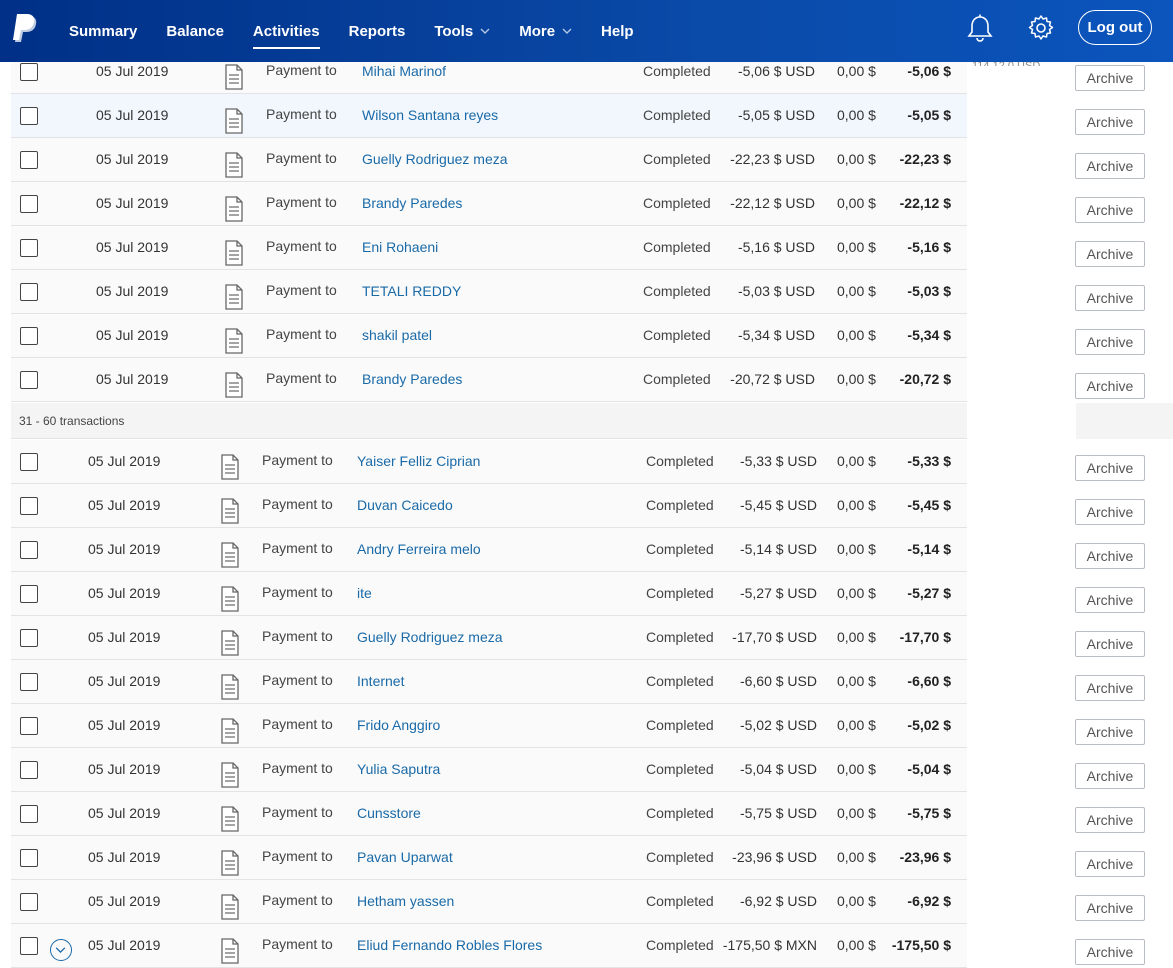  I want to click on paypal-logo, so click(25, 29).